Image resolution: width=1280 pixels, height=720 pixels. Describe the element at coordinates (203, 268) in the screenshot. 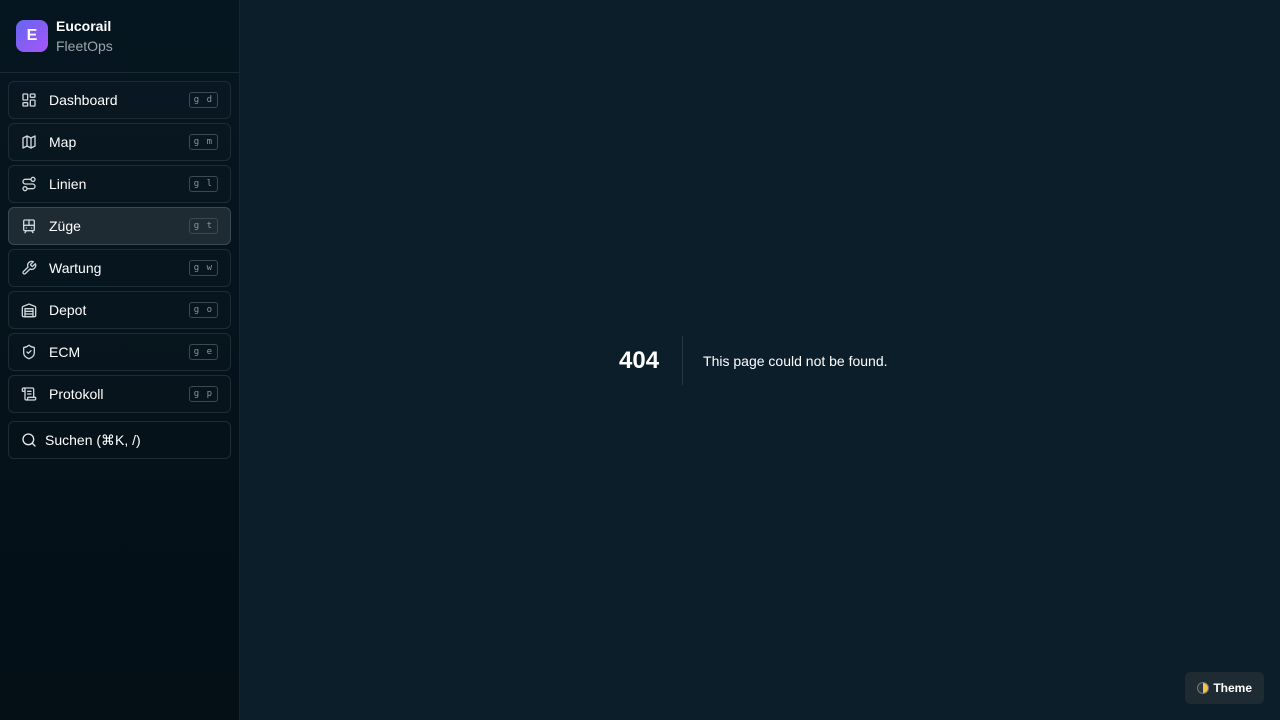

I see `shortcut-hint: g w` at that location.